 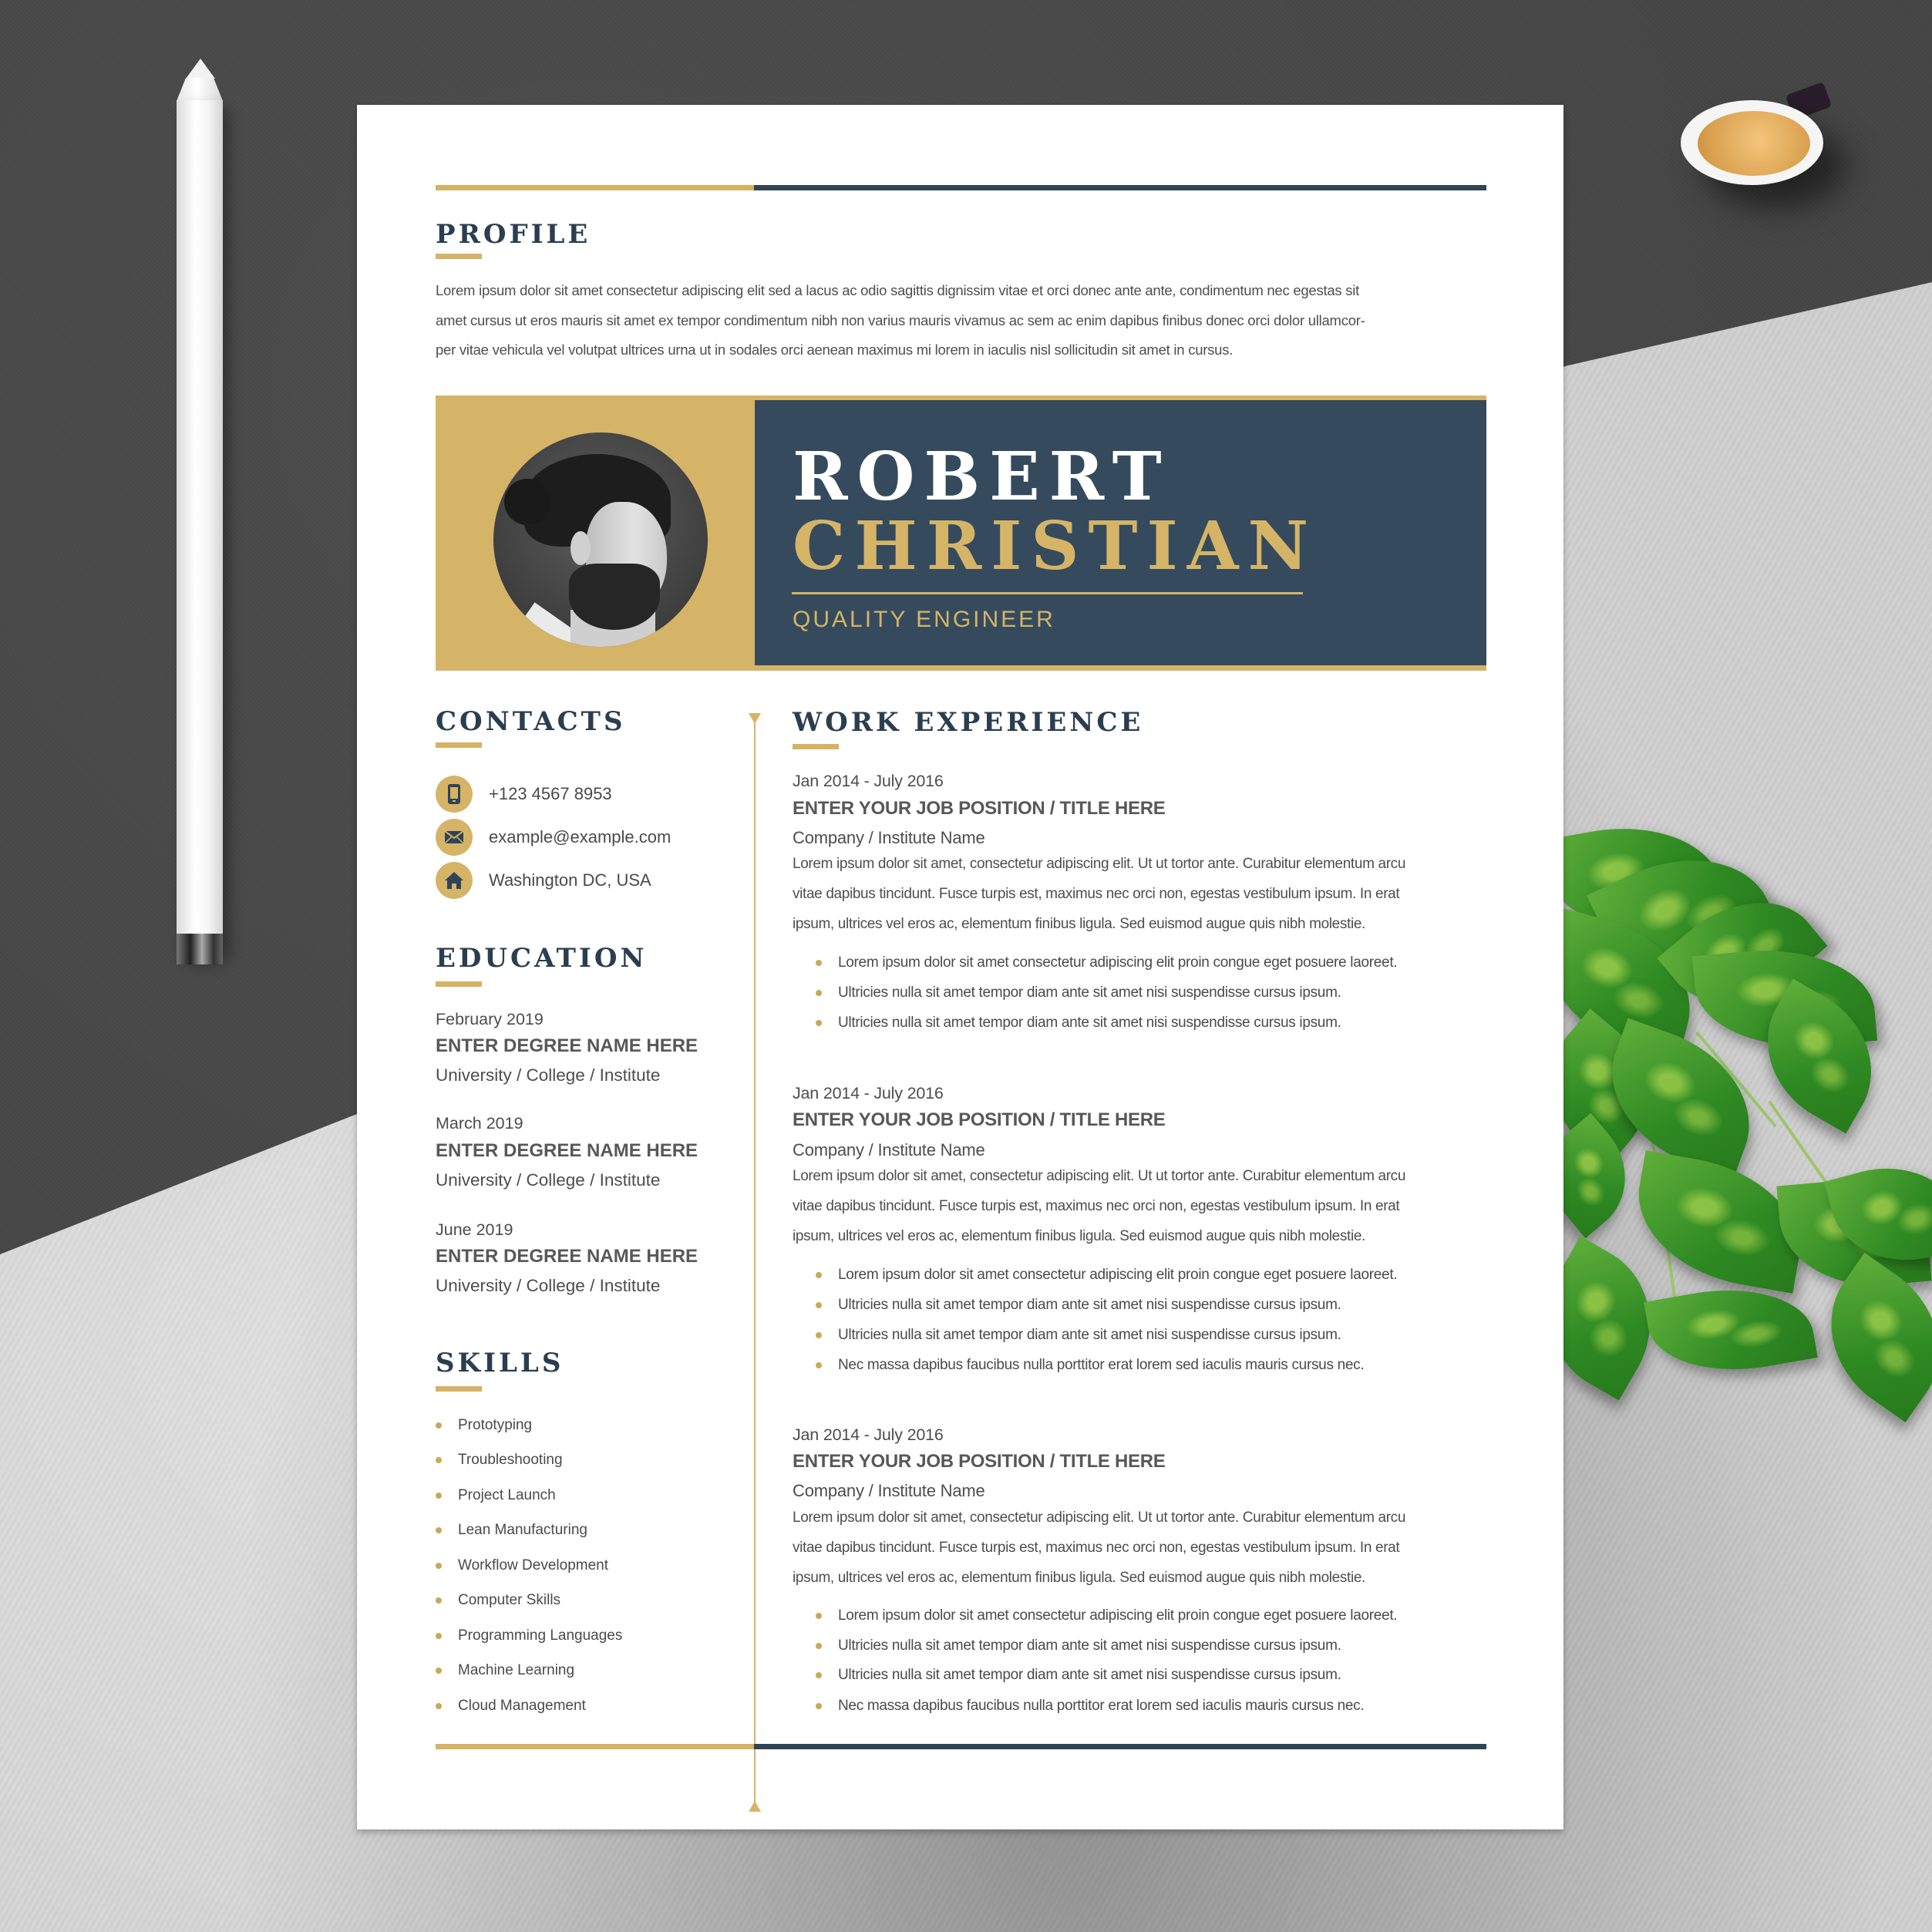 I want to click on column-divider, so click(x=755, y=1259).